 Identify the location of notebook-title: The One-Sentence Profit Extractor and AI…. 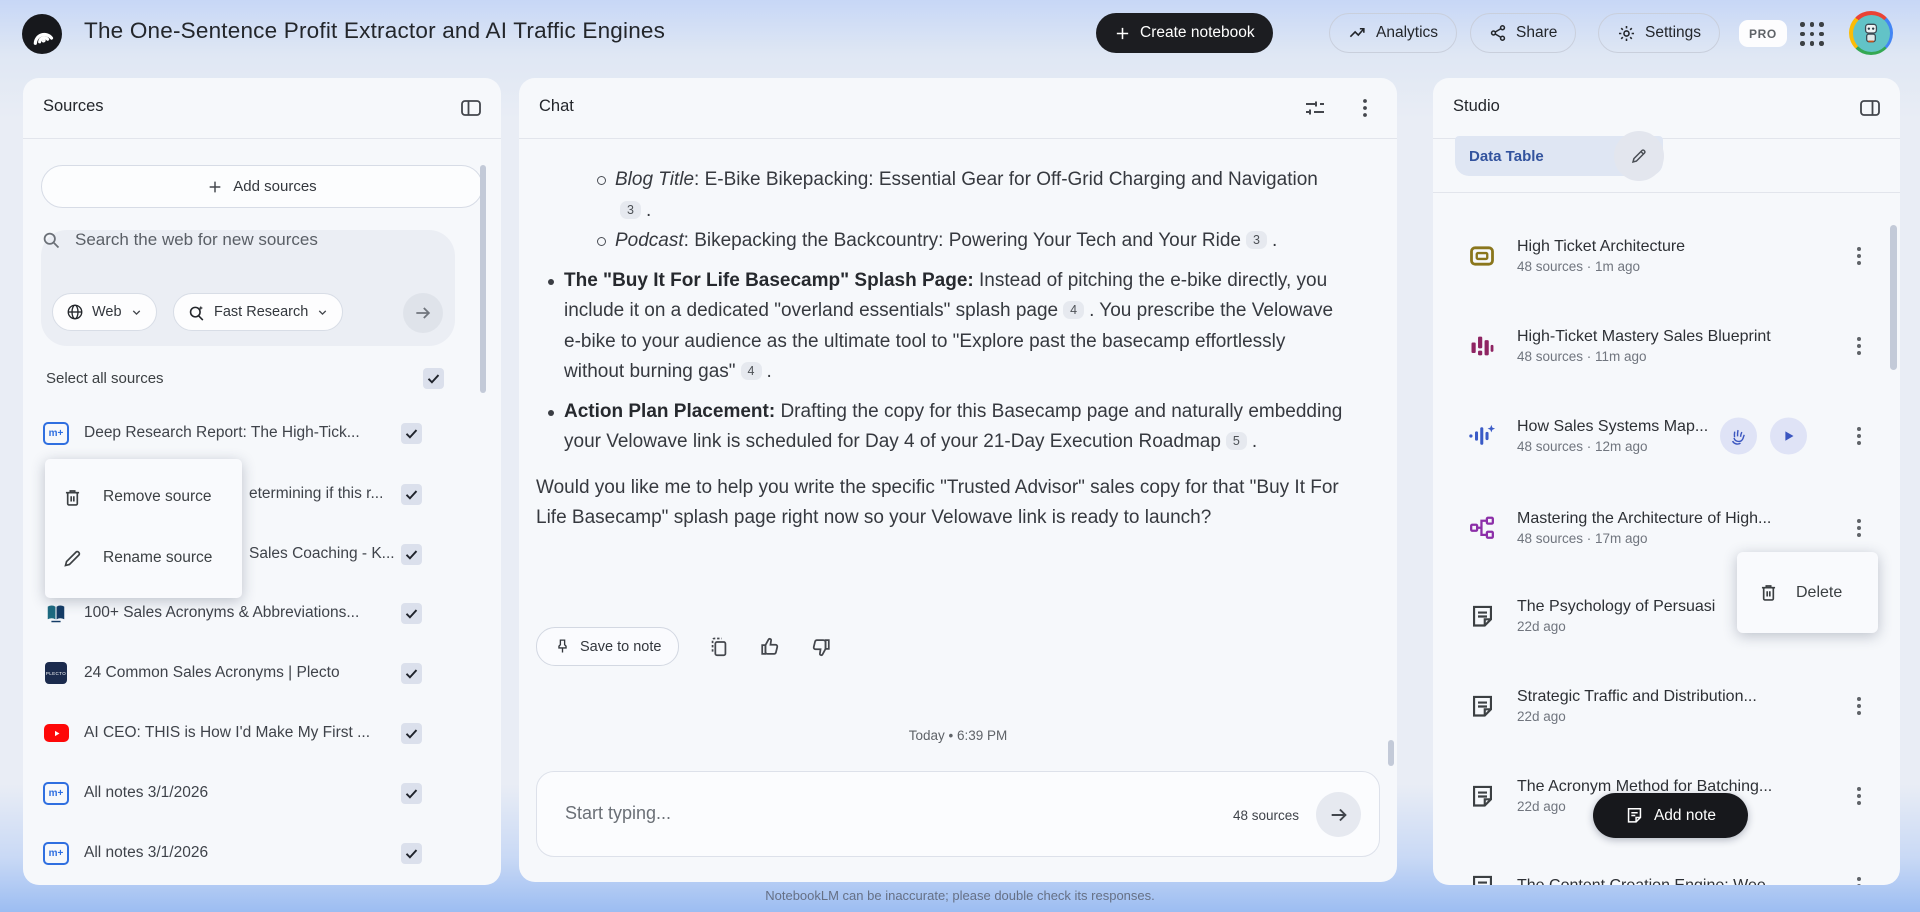
(374, 31).